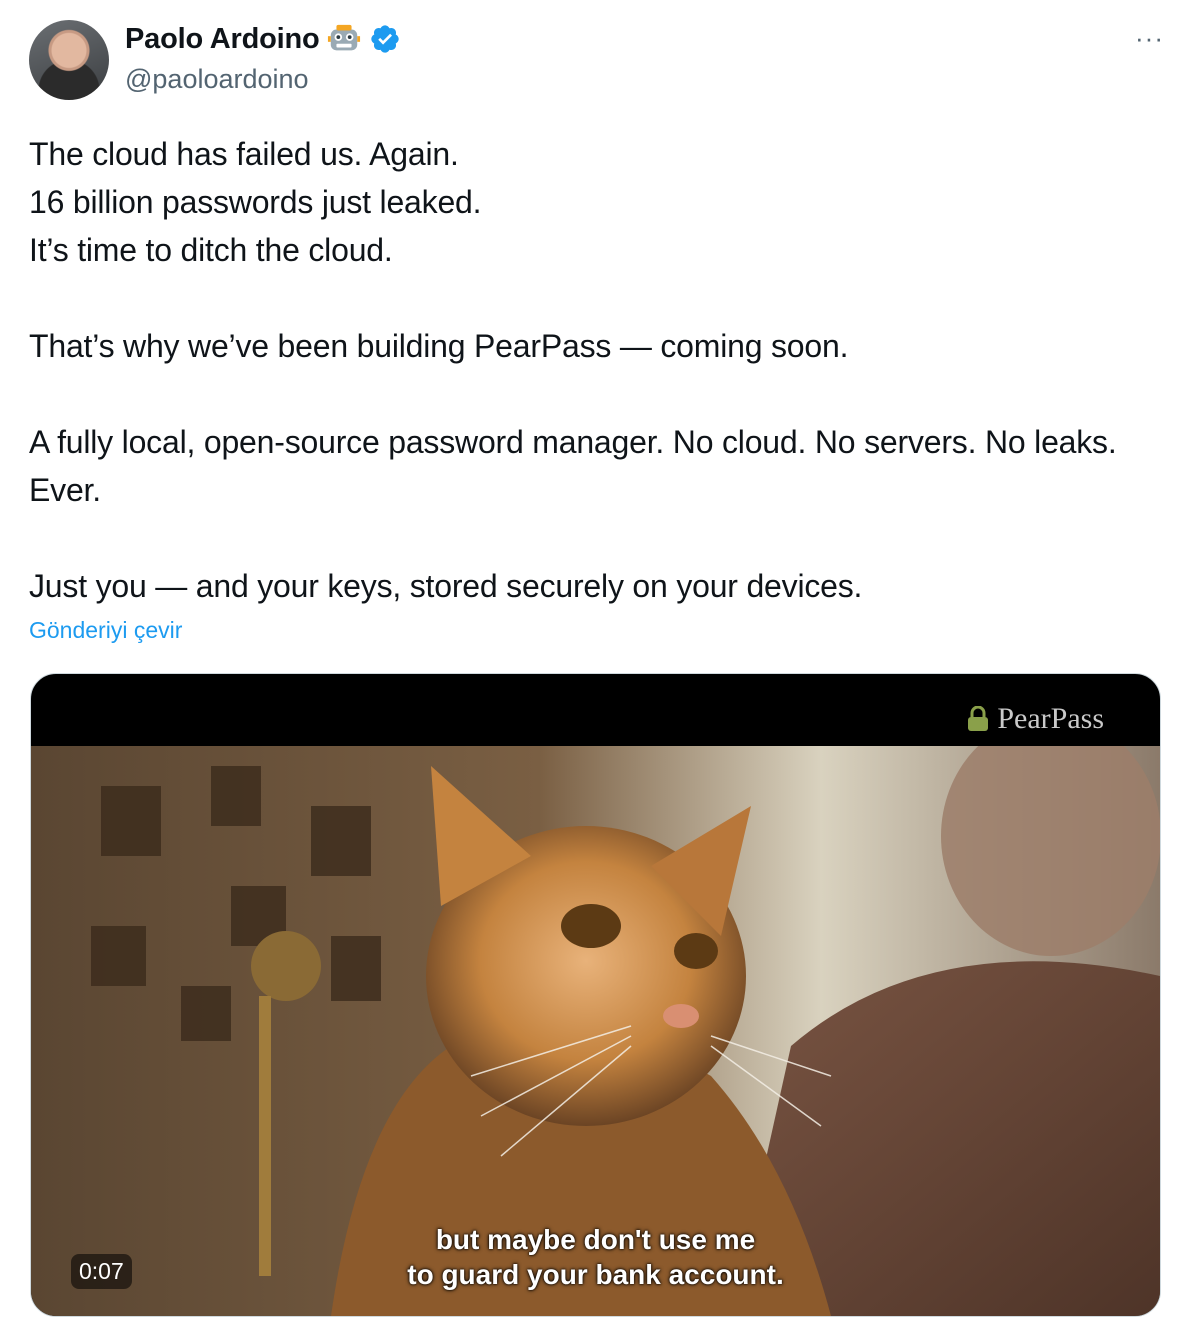 The height and width of the screenshot is (1322, 1190). Describe the element at coordinates (1149, 38) in the screenshot. I see `more-options-icon: ···` at that location.